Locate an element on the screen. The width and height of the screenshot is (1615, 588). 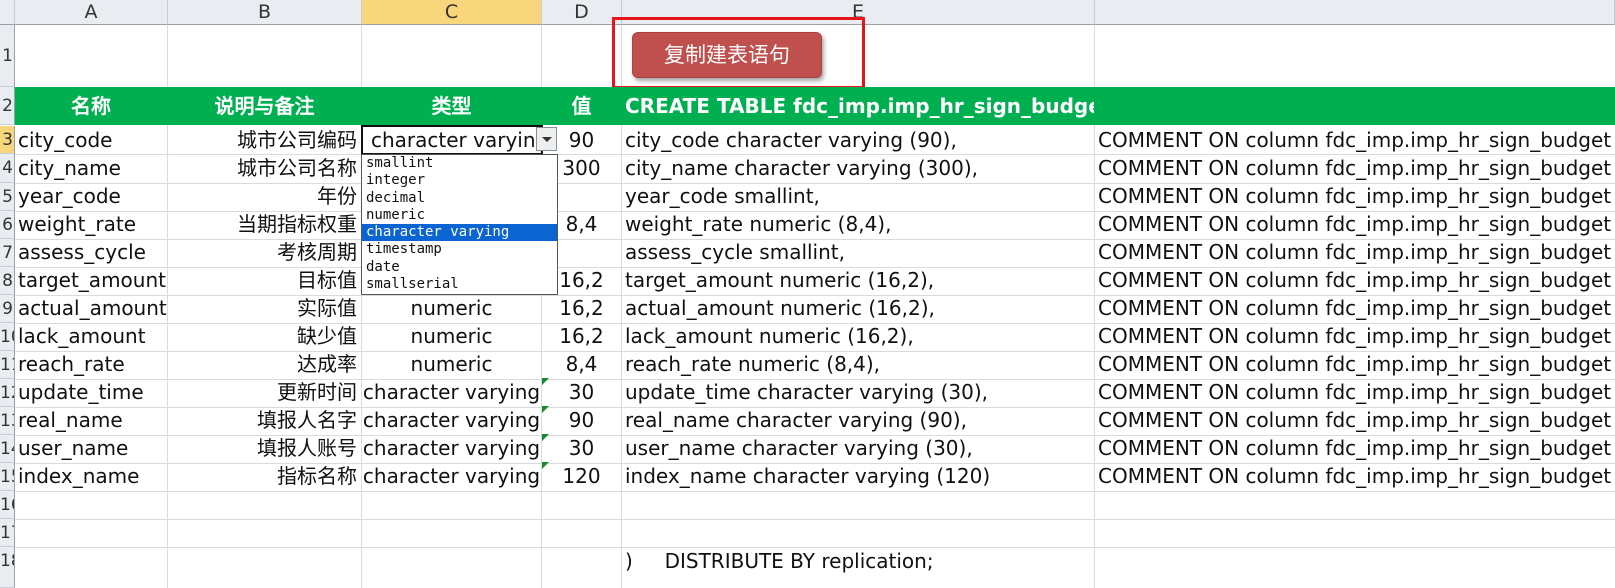
dropdown-option-character-varying: character varying is located at coordinates (459, 233).